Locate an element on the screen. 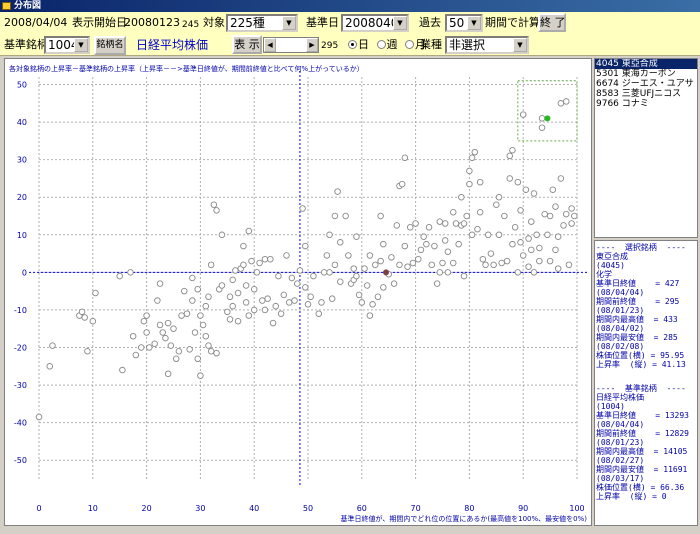 This screenshot has height=534, width=700. start-date-label: 表示開始日: is located at coordinates (101, 22).